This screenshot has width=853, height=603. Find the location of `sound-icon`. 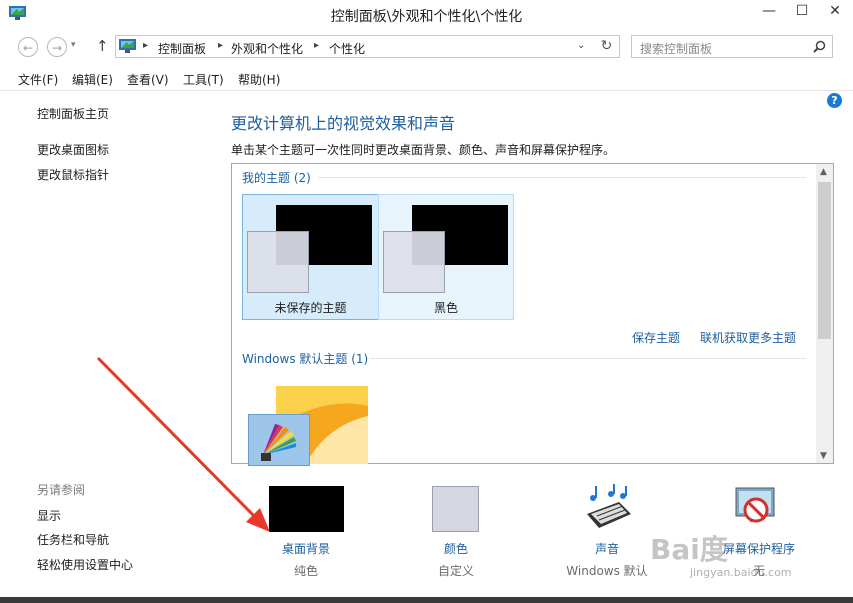

sound-icon is located at coordinates (608, 508).